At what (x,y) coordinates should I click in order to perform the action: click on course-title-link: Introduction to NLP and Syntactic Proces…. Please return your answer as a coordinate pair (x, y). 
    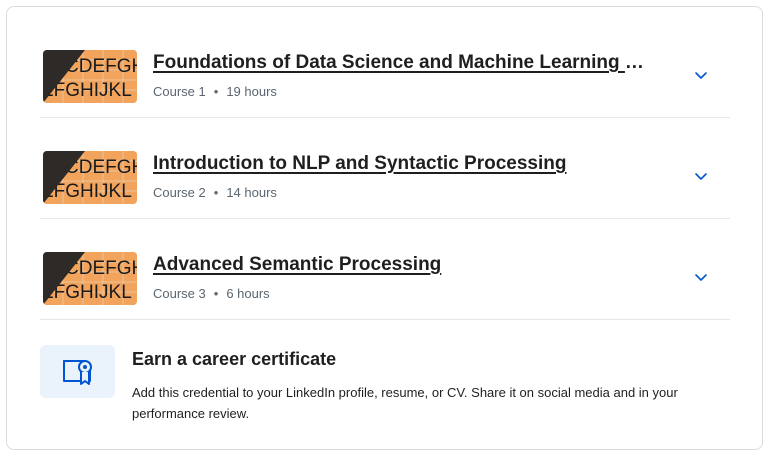
    Looking at the image, I should click on (403, 164).